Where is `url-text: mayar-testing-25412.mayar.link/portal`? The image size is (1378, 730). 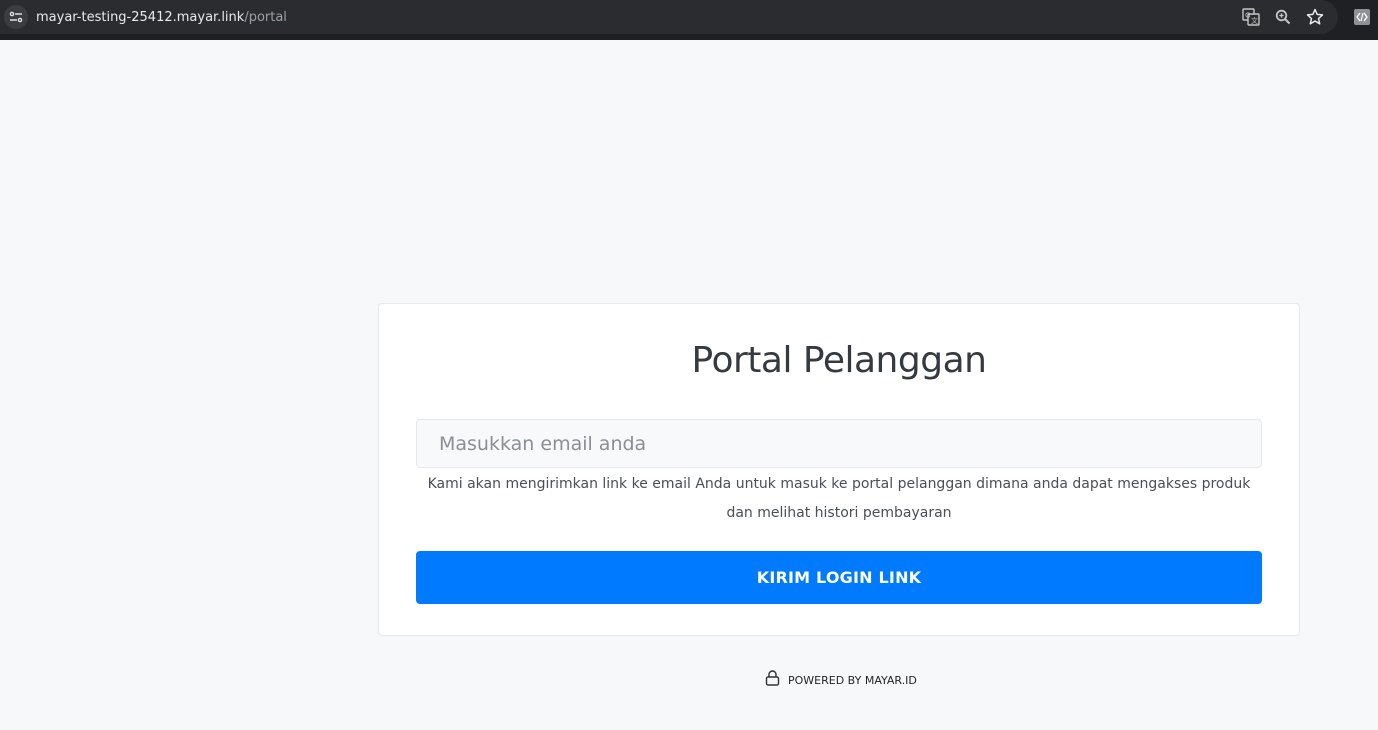 url-text: mayar-testing-25412.mayar.link/portal is located at coordinates (161, 17).